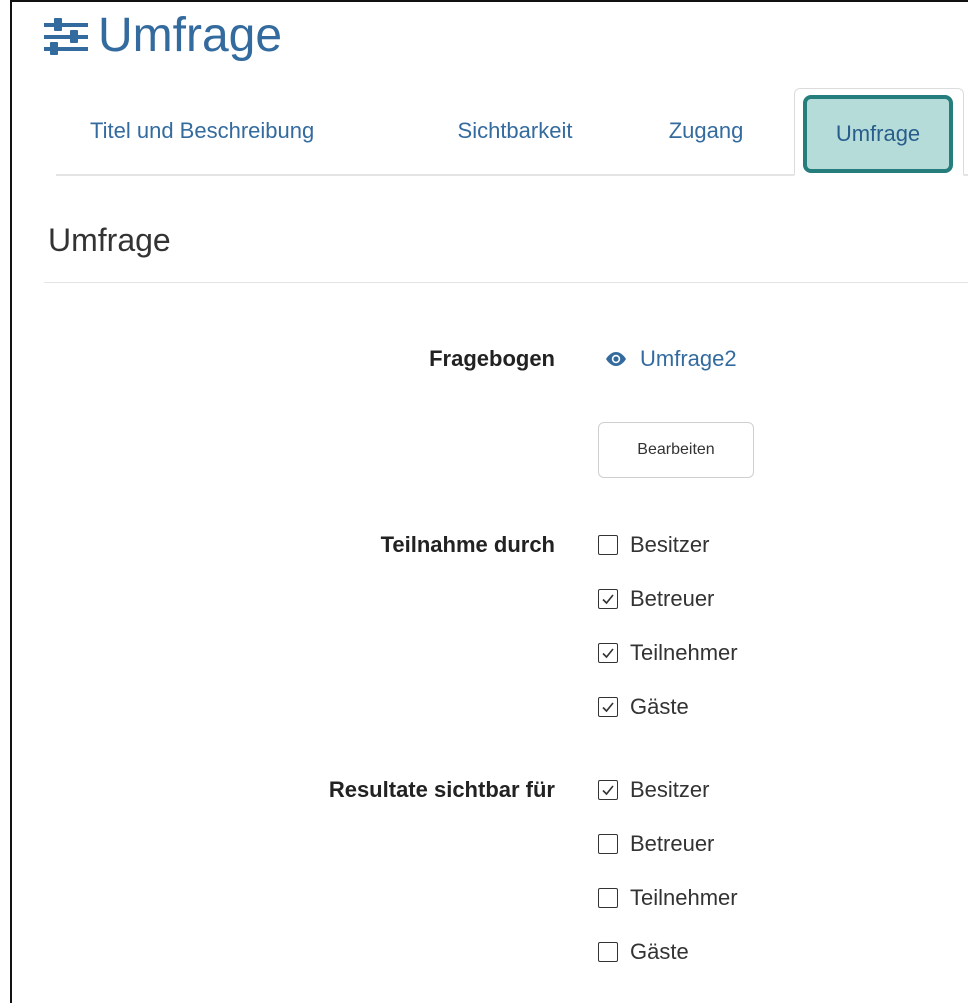  I want to click on tab-umfrage: Umfrage, so click(879, 132).